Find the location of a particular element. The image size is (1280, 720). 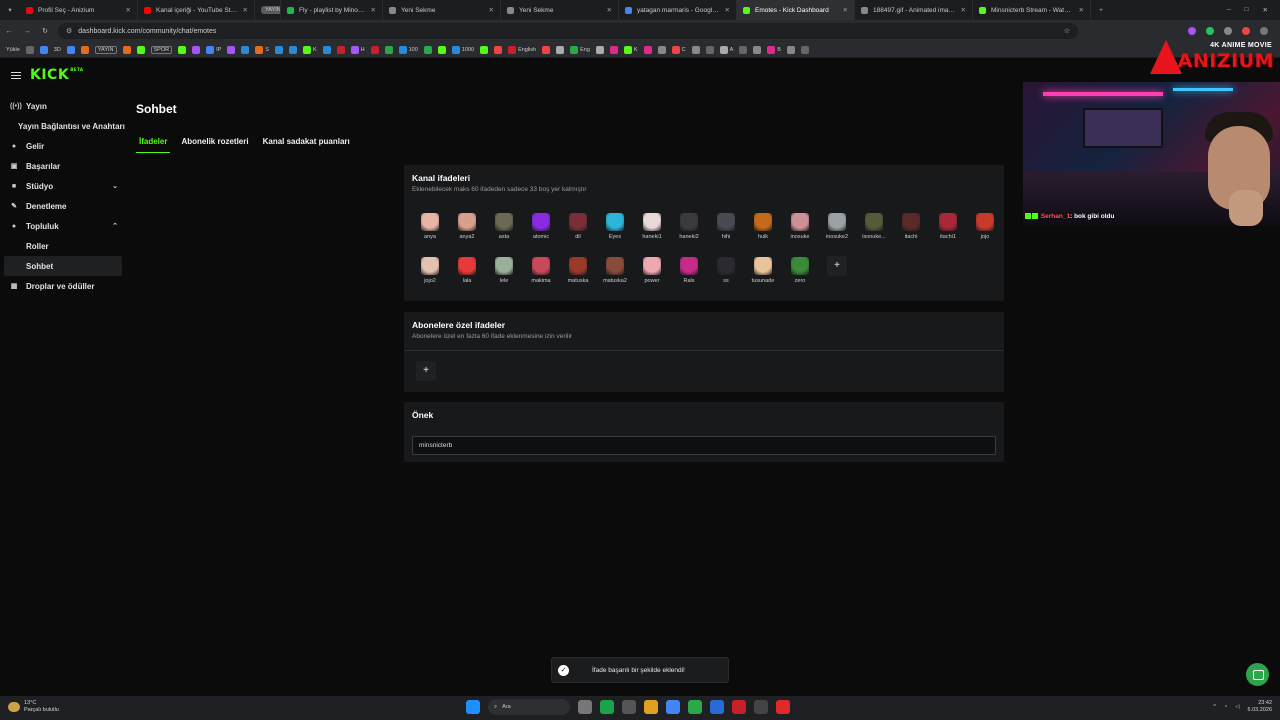

bookmark-item: 100 is located at coordinates (408, 49).